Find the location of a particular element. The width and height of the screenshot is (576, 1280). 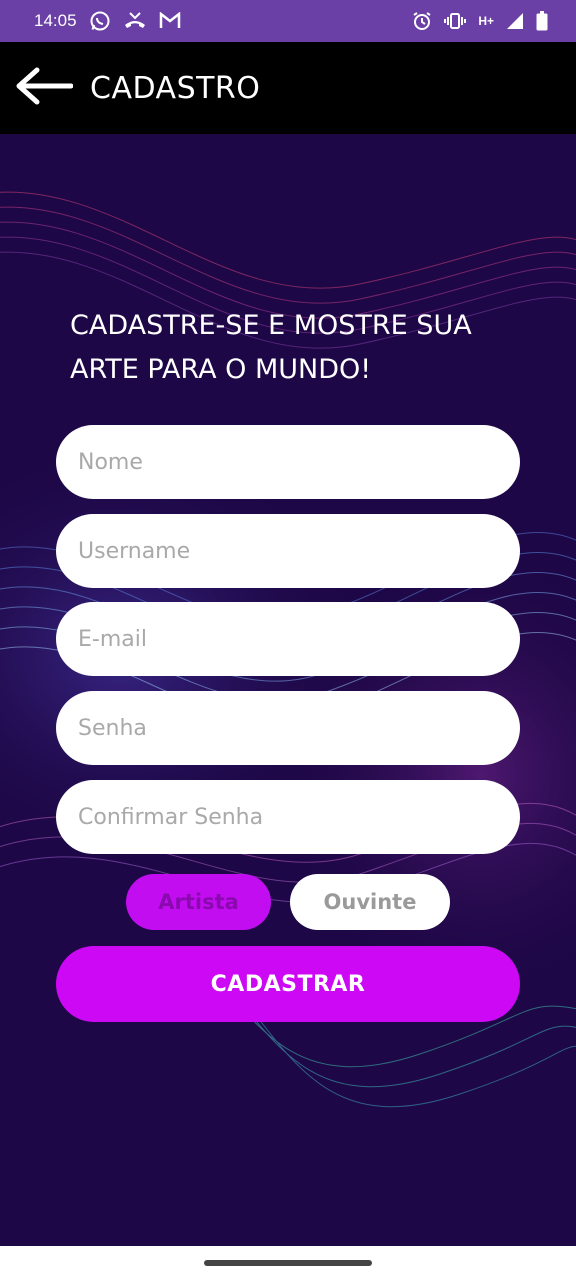

whatsapp-icon is located at coordinates (100, 21).